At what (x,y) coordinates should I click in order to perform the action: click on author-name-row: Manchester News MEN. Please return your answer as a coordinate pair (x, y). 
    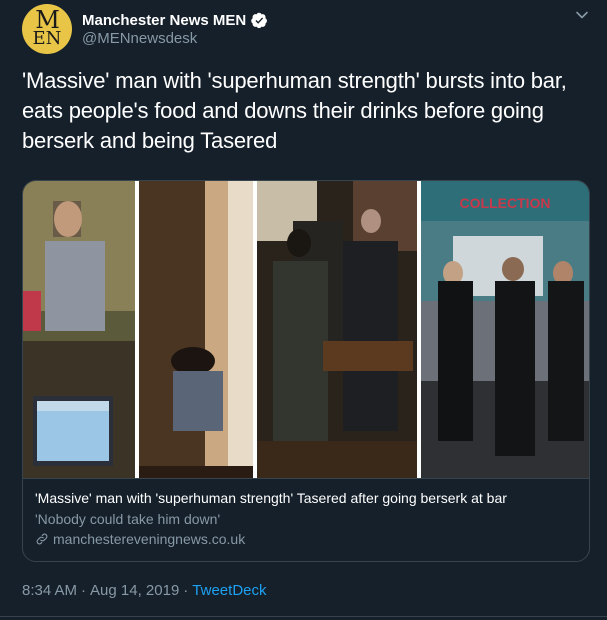
    Looking at the image, I should click on (175, 20).